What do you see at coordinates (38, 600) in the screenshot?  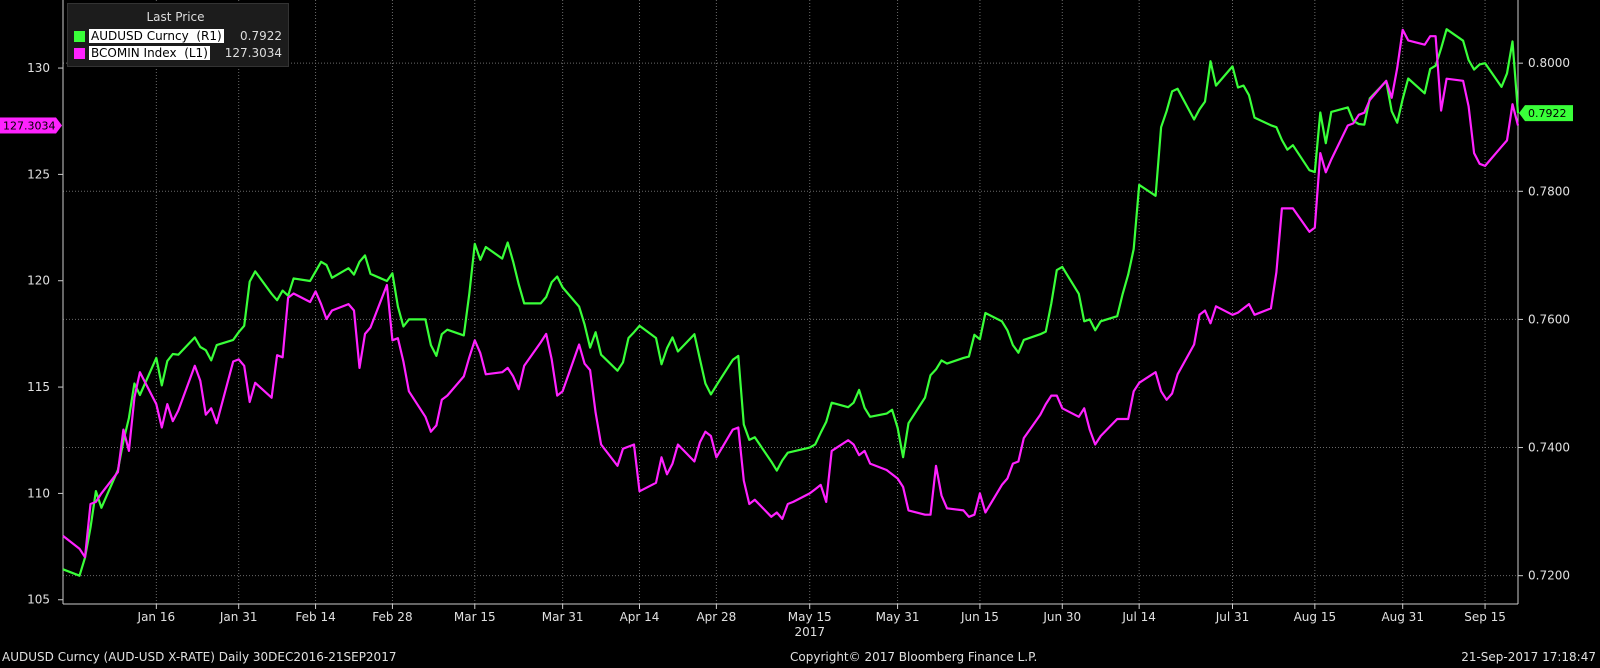 I see `left-tick-label: 105` at bounding box center [38, 600].